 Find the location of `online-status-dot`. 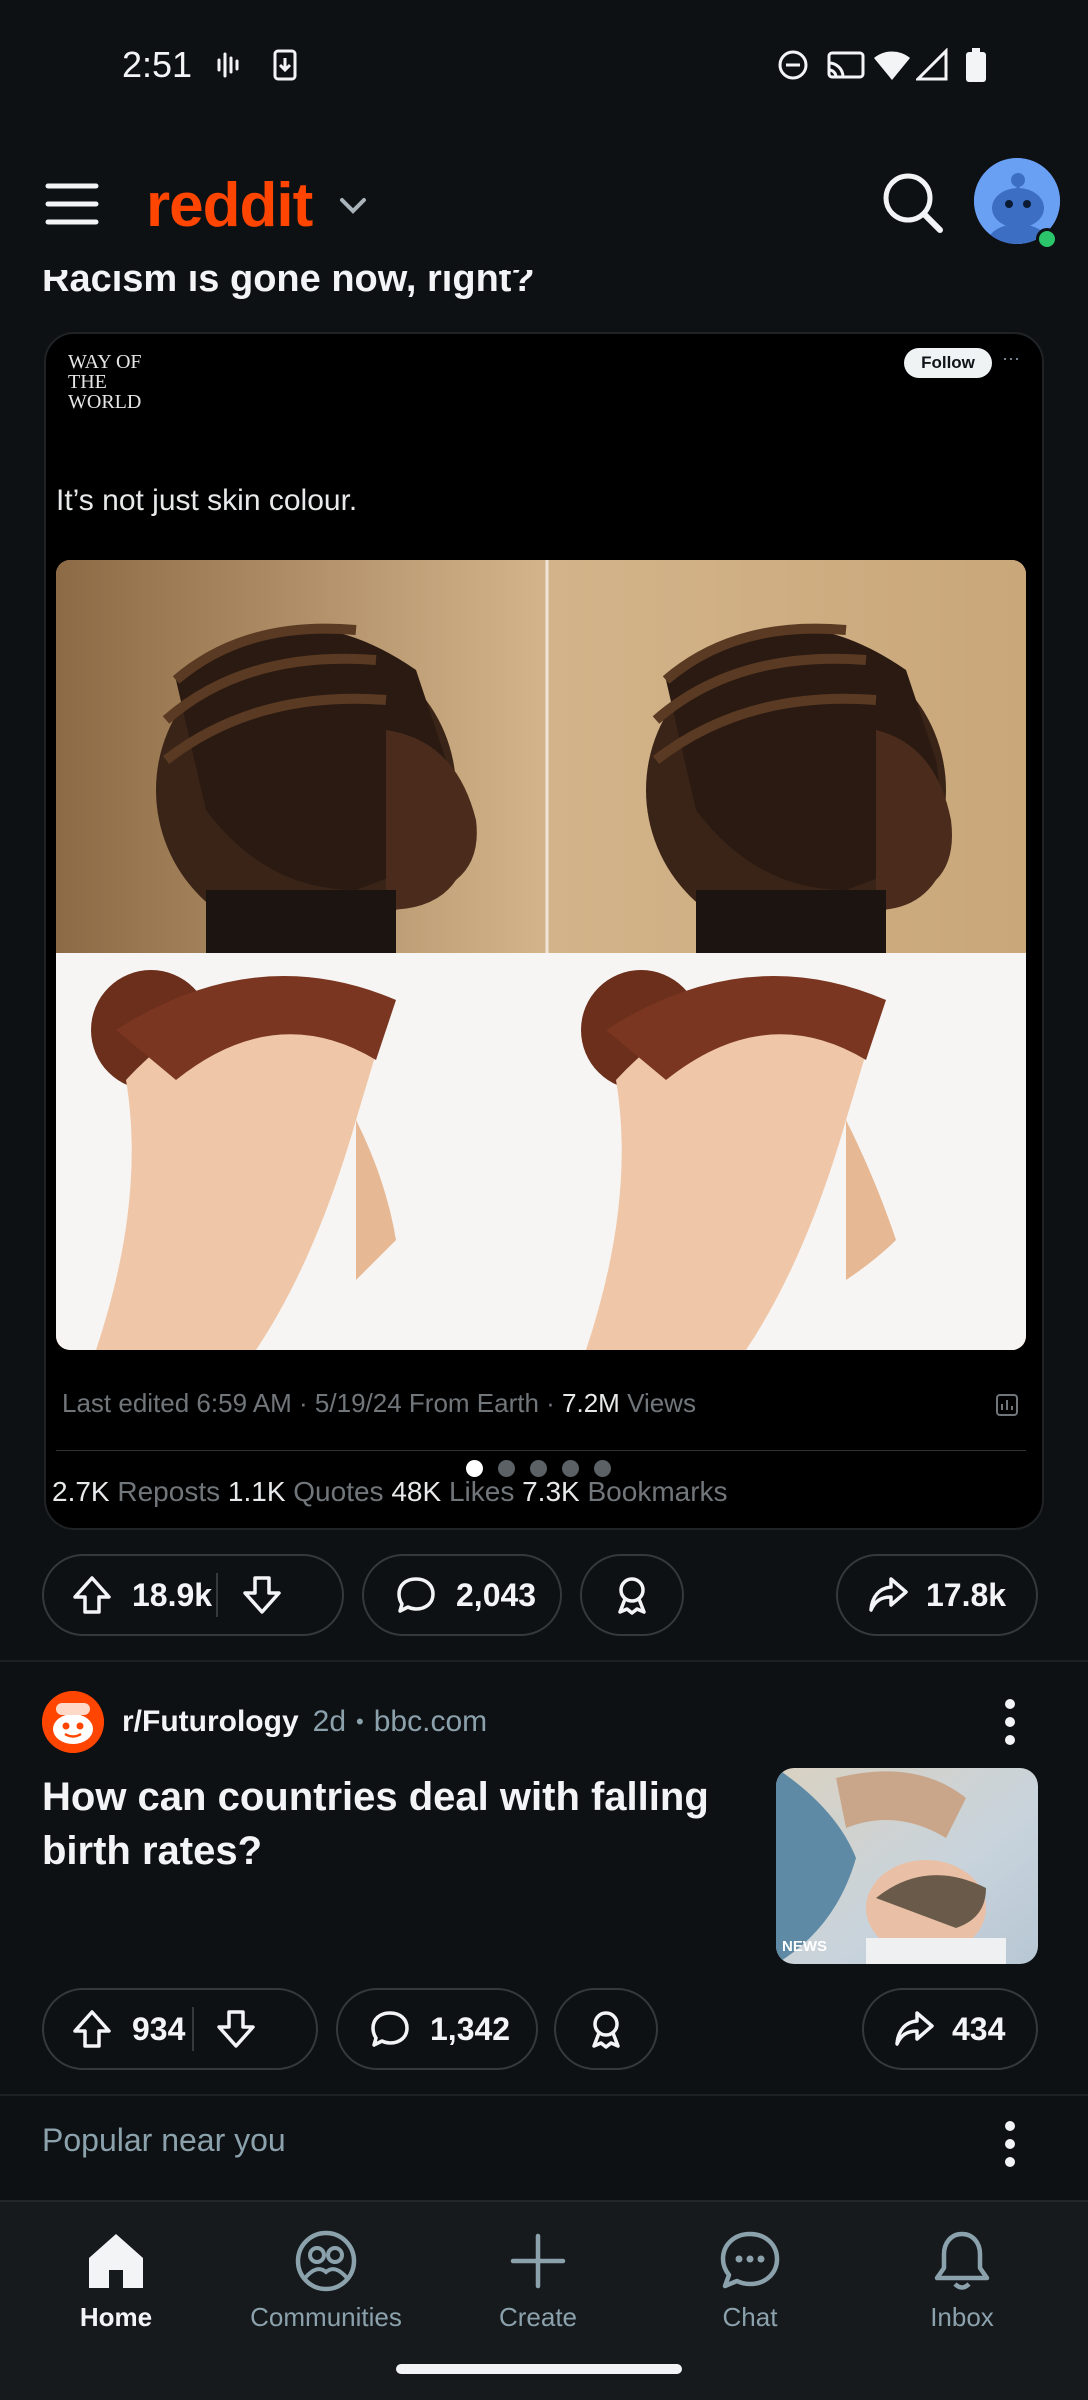

online-status-dot is located at coordinates (1047, 239).